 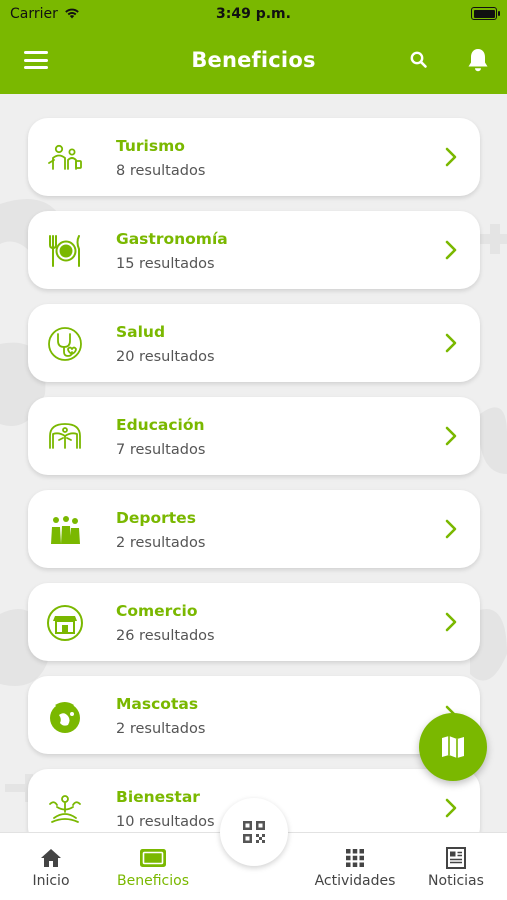 I want to click on map-icon, so click(x=453, y=747).